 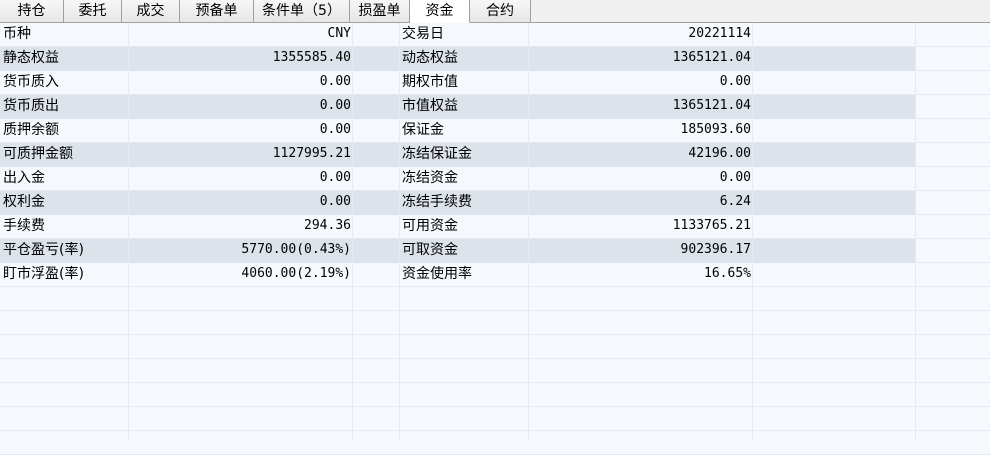 What do you see at coordinates (495, 179) in the screenshot?
I see `table-row: 出入金 0.00 冻结资金 0.00` at bounding box center [495, 179].